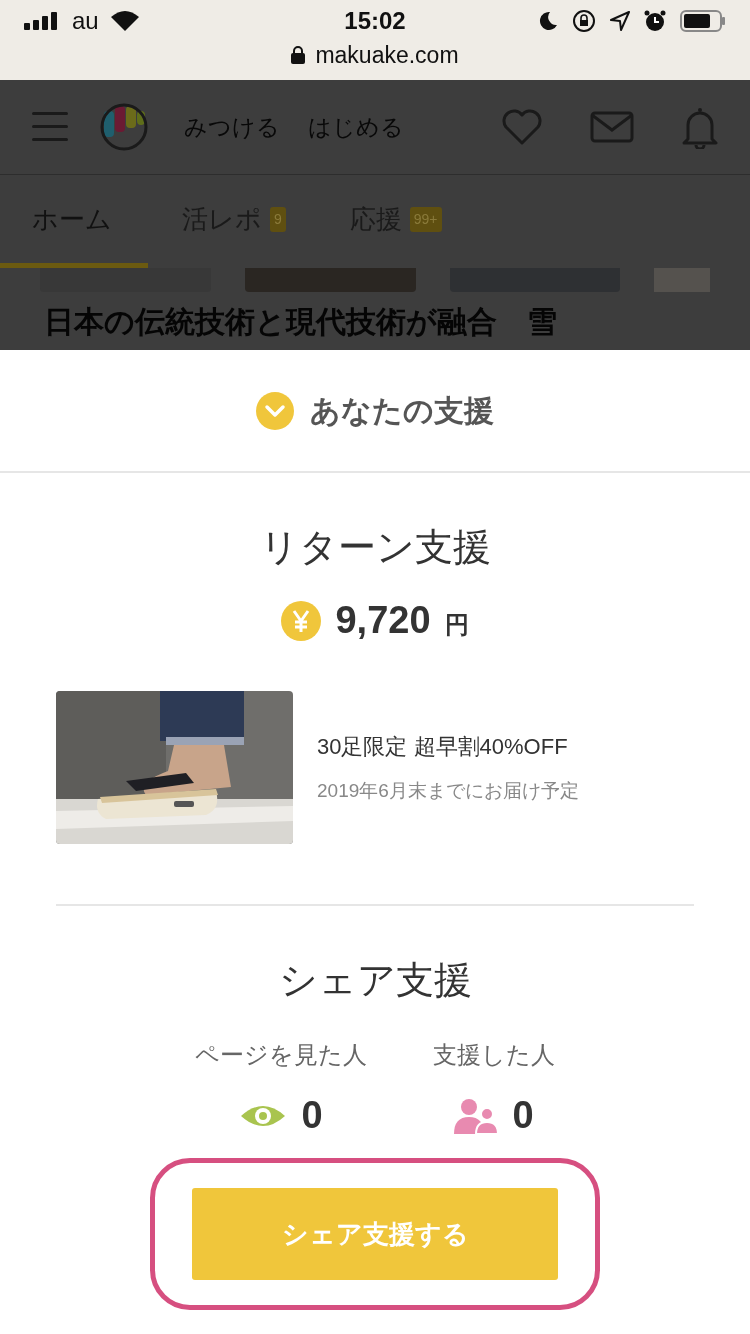  Describe the element at coordinates (522, 127) in the screenshot. I see `heart-icon` at that location.